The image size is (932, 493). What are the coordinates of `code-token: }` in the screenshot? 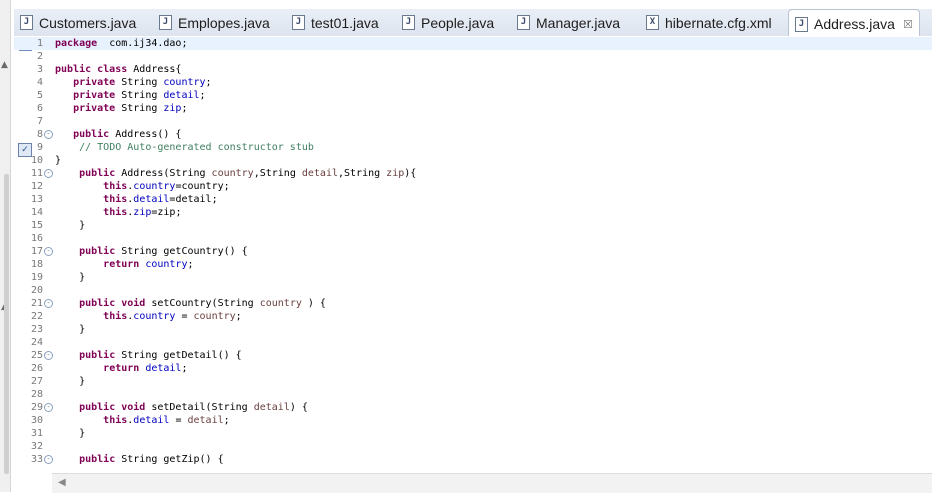 It's located at (70, 225).